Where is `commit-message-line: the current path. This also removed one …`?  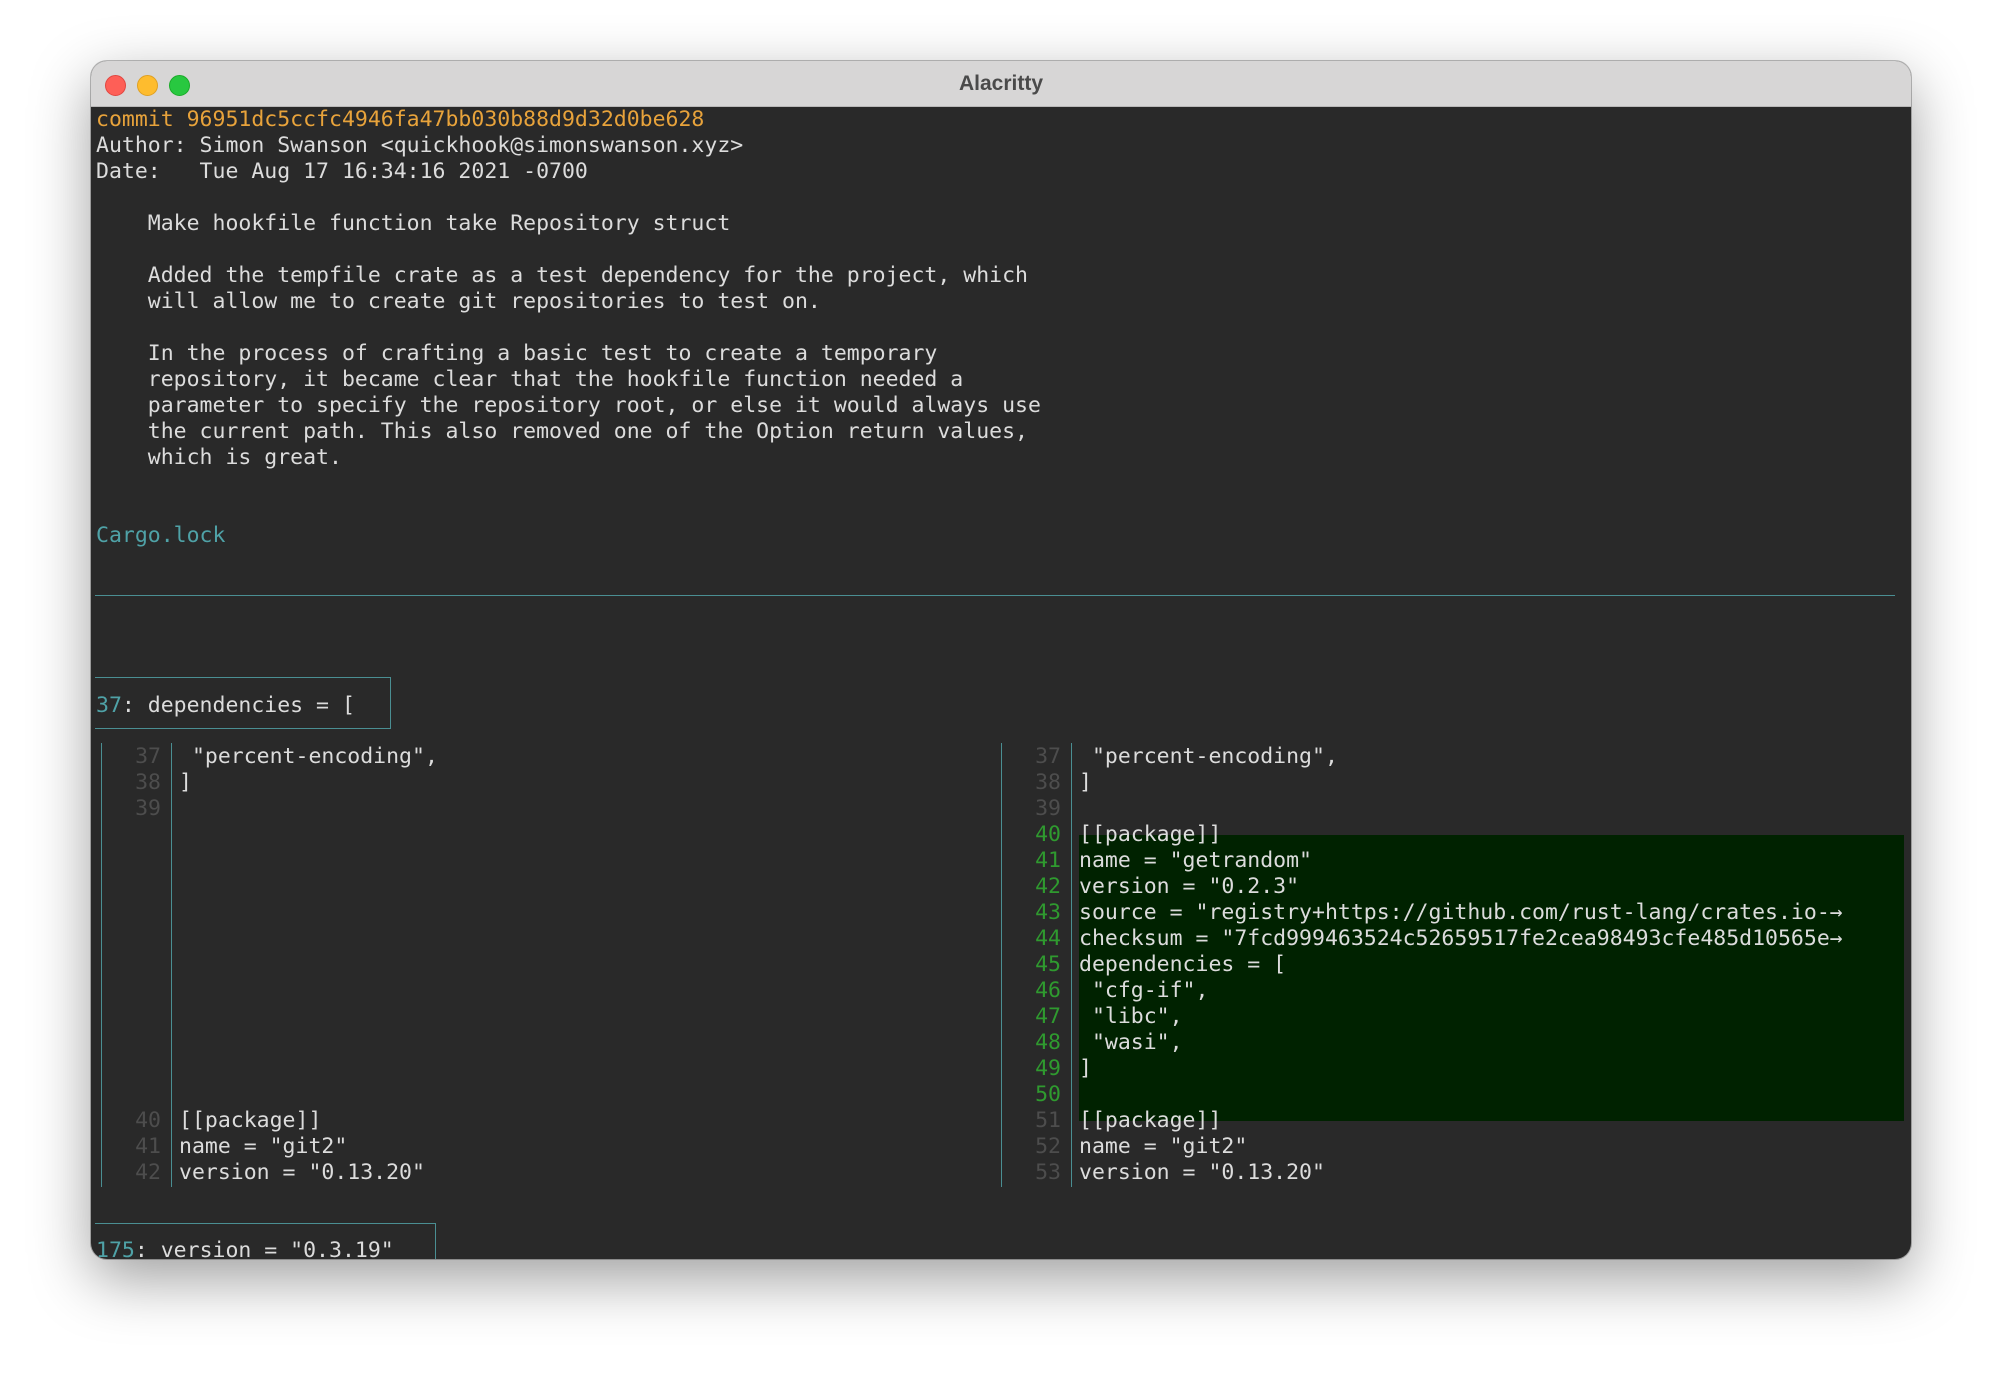 commit-message-line: the current path. This also removed one … is located at coordinates (562, 431).